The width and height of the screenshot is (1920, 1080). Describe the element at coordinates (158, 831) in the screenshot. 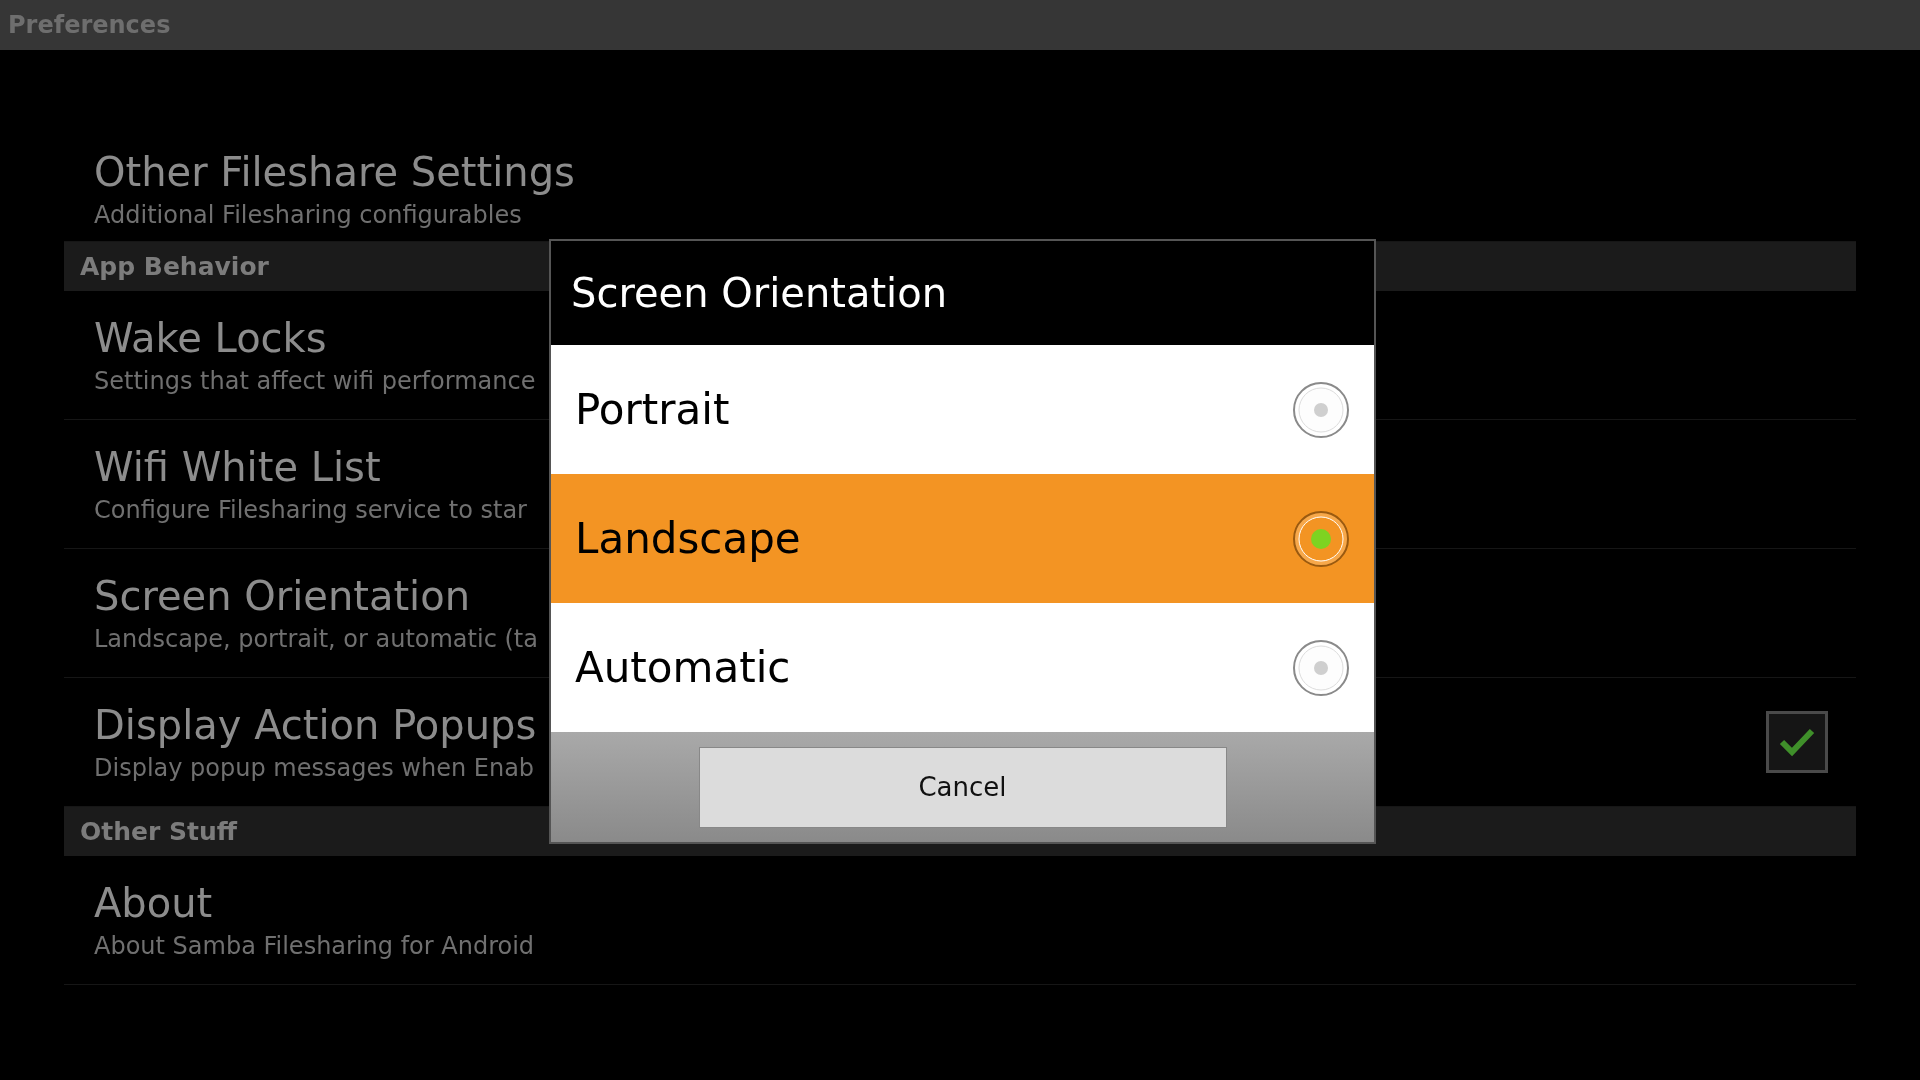

I see `category-title: Other Stuff` at that location.